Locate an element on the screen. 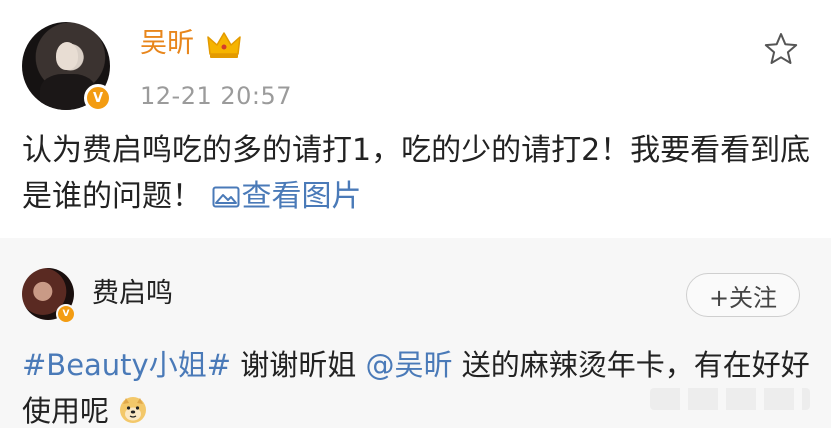 The image size is (831, 434). crown-icon is located at coordinates (224, 45).